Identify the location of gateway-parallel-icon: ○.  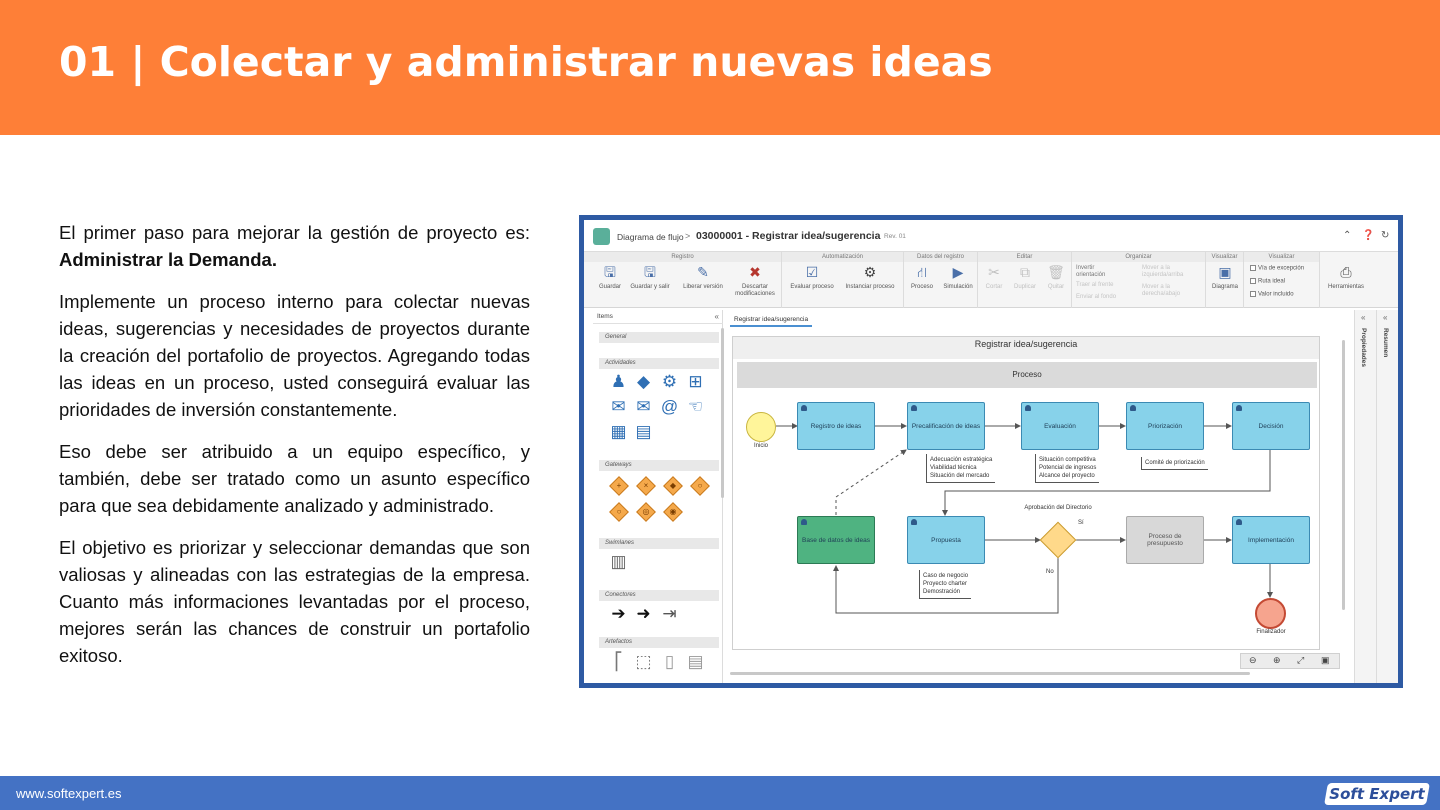
(619, 512).